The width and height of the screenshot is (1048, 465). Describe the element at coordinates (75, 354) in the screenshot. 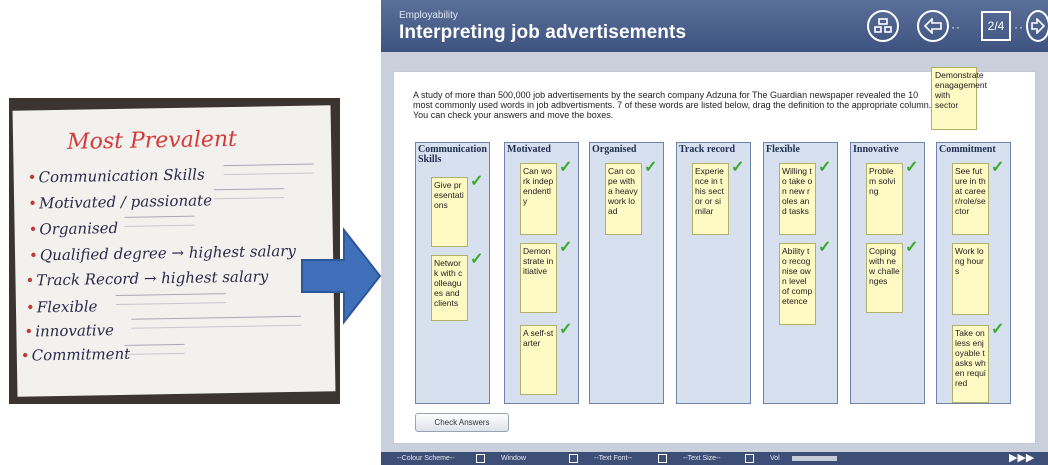

I see `photo-item: • Commitment` at that location.